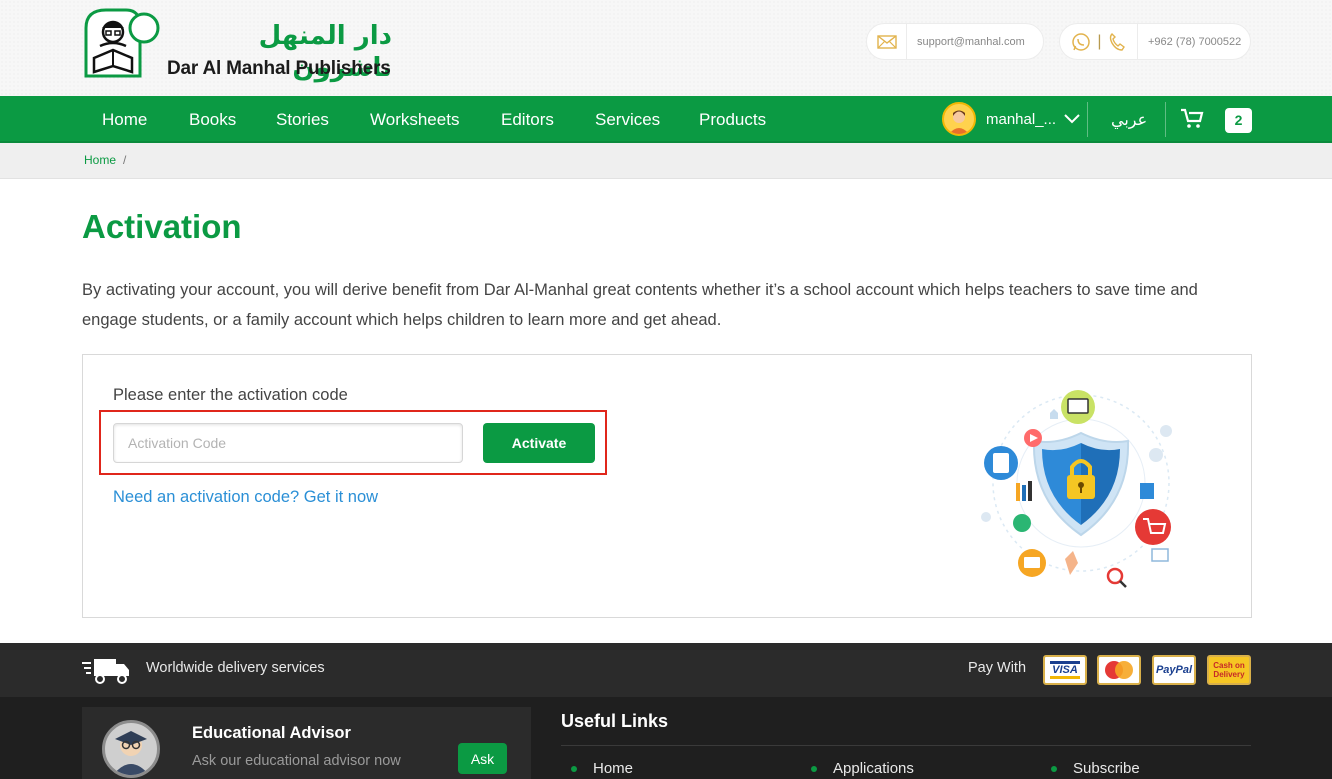 The width and height of the screenshot is (1332, 779). I want to click on breadcrumb: Home /, so click(666, 161).